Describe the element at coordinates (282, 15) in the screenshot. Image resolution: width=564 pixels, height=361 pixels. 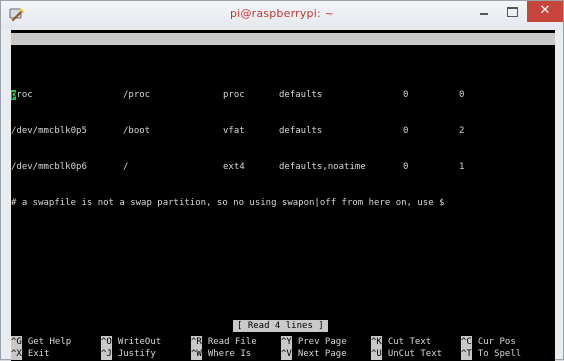
I see `title-bar: pi@raspberrypi: ~ ✕` at that location.